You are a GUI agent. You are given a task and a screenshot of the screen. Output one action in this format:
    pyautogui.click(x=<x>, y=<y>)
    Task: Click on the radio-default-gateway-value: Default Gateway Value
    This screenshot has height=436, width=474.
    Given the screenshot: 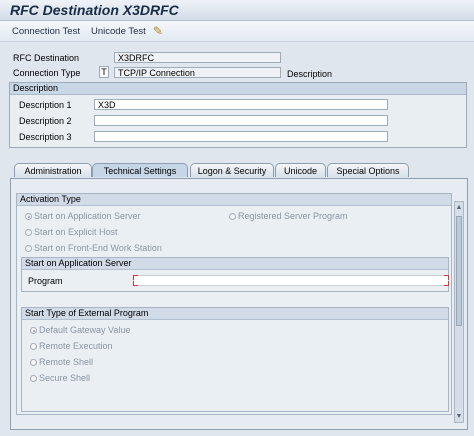 What is the action you would take?
    pyautogui.click(x=80, y=330)
    